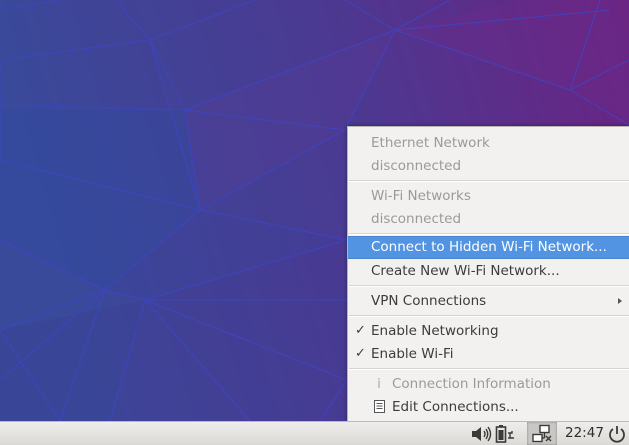 The image size is (629, 445). Describe the element at coordinates (429, 301) in the screenshot. I see `vpn-connections-label: VPN Connections` at that location.